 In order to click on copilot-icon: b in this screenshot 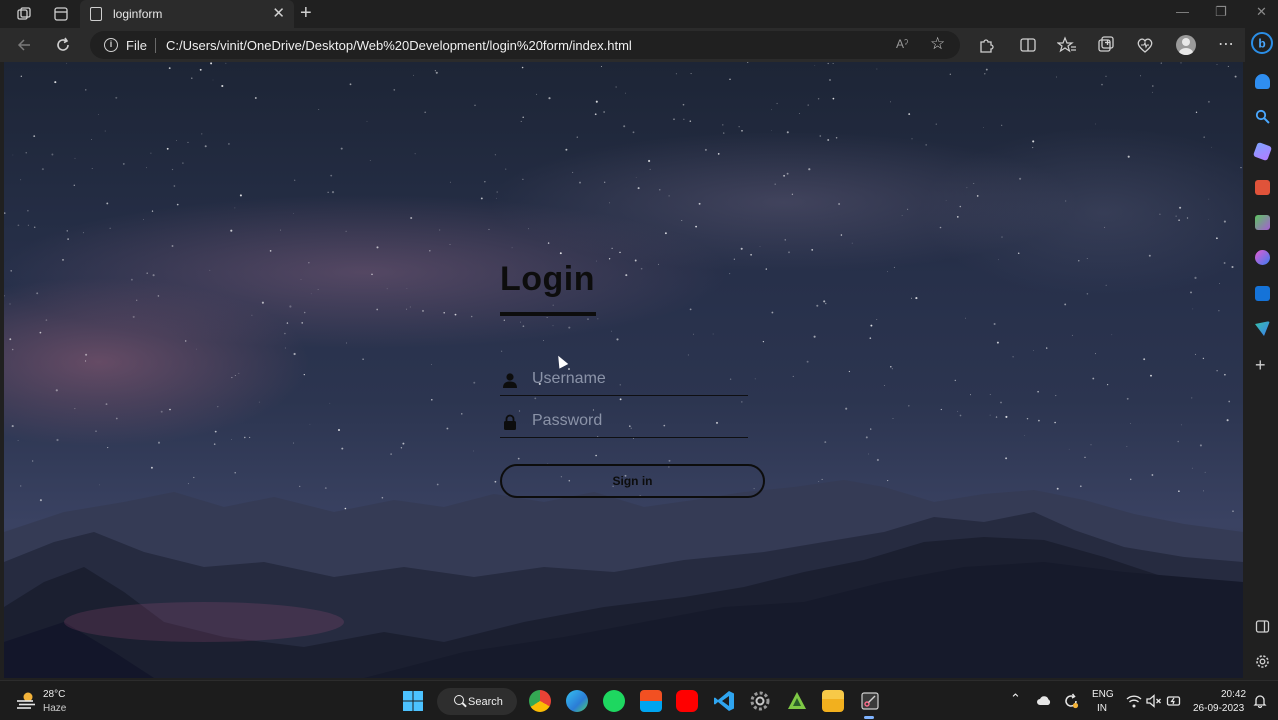, I will do `click(1262, 43)`.